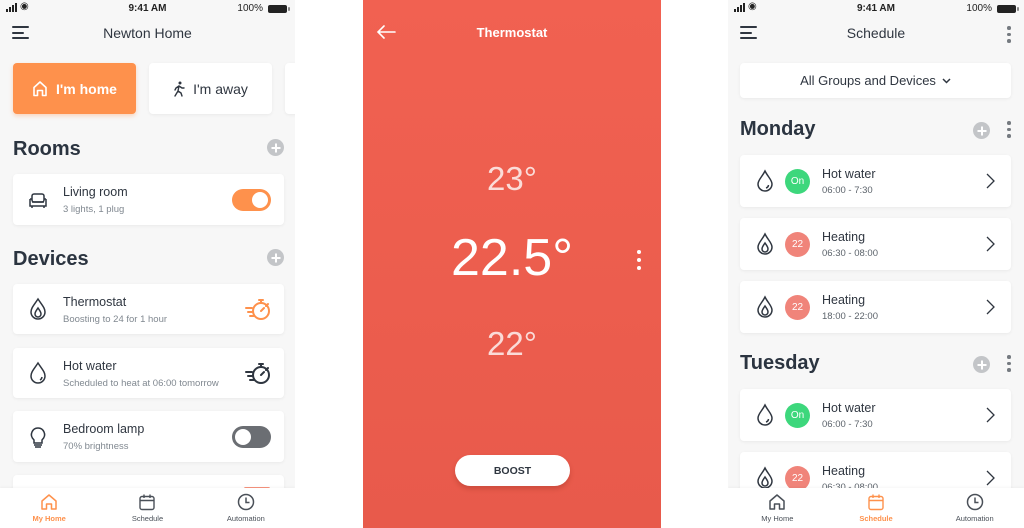  I want to click on mode-button-more, so click(290, 88).